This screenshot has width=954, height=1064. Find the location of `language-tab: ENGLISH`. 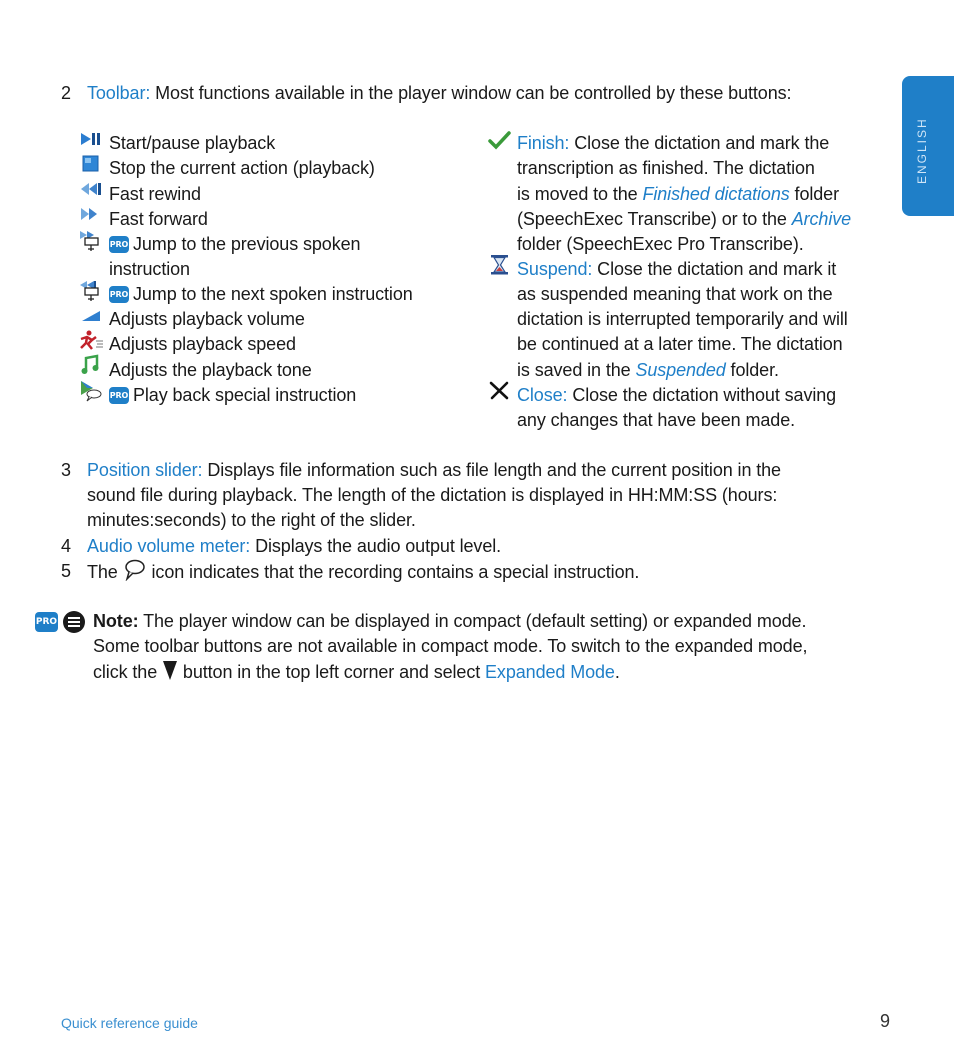

language-tab: ENGLISH is located at coordinates (928, 146).